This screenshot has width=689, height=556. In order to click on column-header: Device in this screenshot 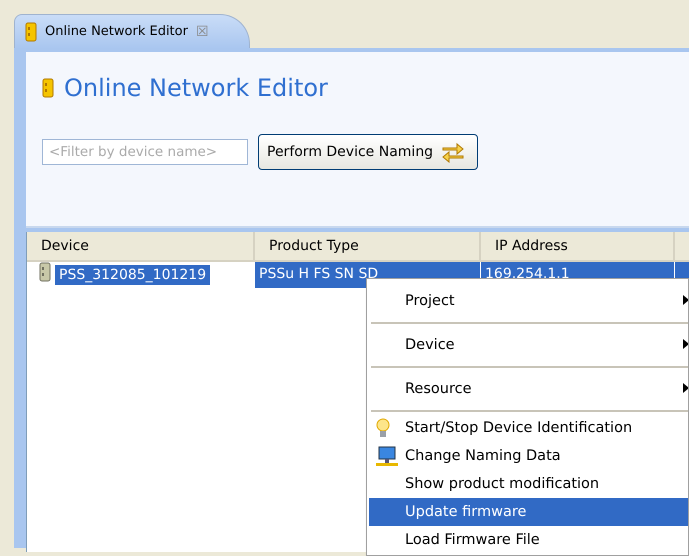, I will do `click(141, 246)`.